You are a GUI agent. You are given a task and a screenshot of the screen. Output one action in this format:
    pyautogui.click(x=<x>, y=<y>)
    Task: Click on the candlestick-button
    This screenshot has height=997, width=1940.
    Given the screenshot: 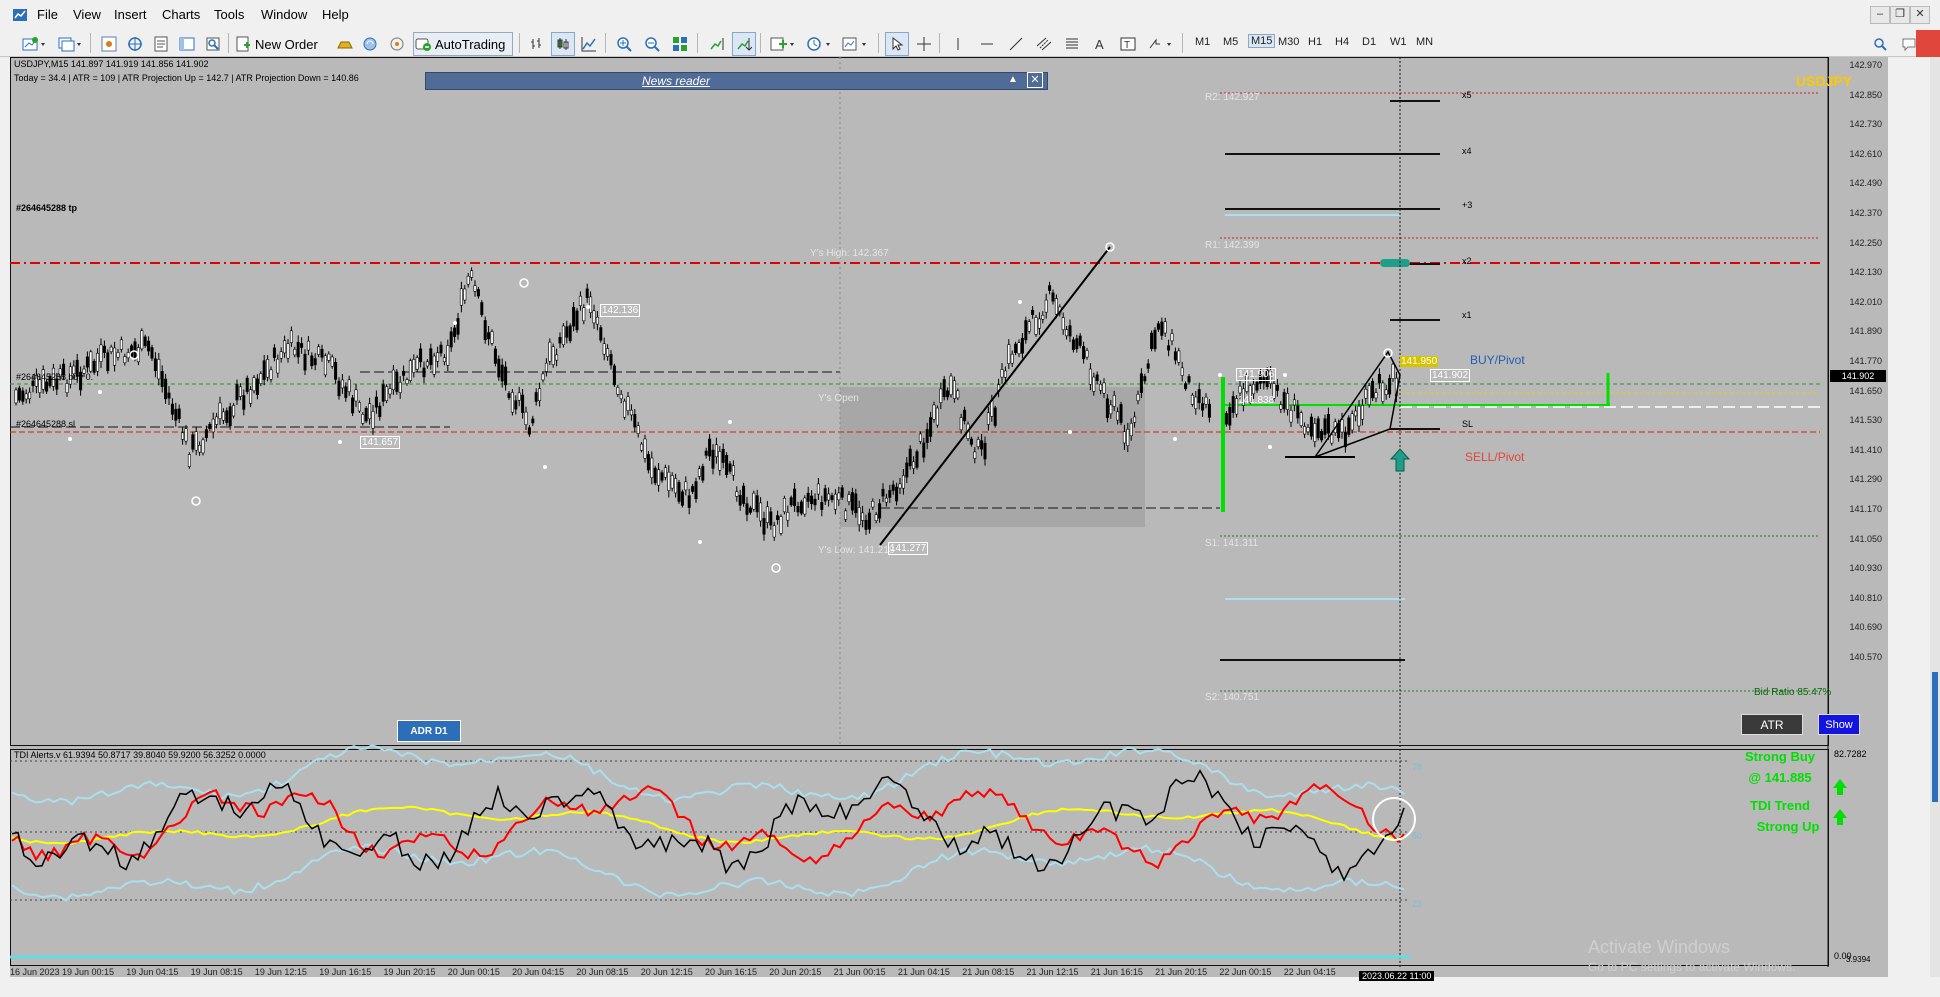 What is the action you would take?
    pyautogui.click(x=563, y=44)
    